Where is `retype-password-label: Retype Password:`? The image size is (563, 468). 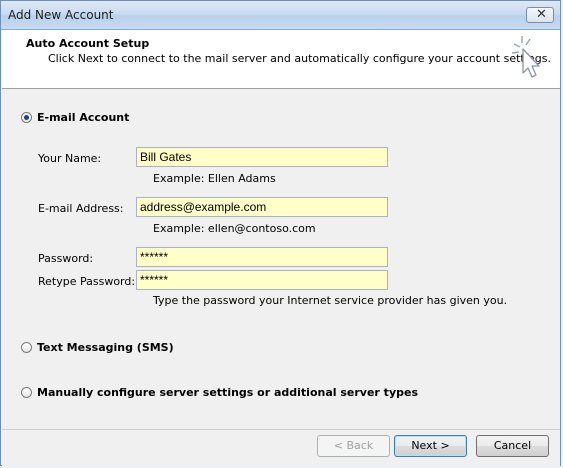 retype-password-label: Retype Password: is located at coordinates (87, 281).